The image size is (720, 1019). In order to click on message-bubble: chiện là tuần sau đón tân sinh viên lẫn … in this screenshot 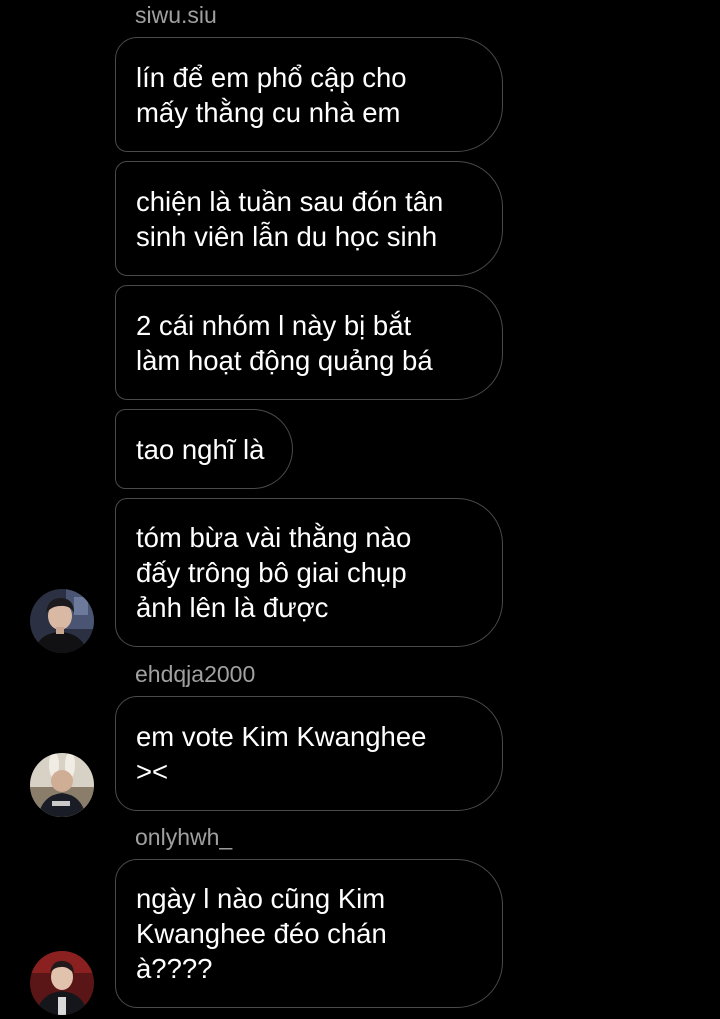, I will do `click(309, 218)`.